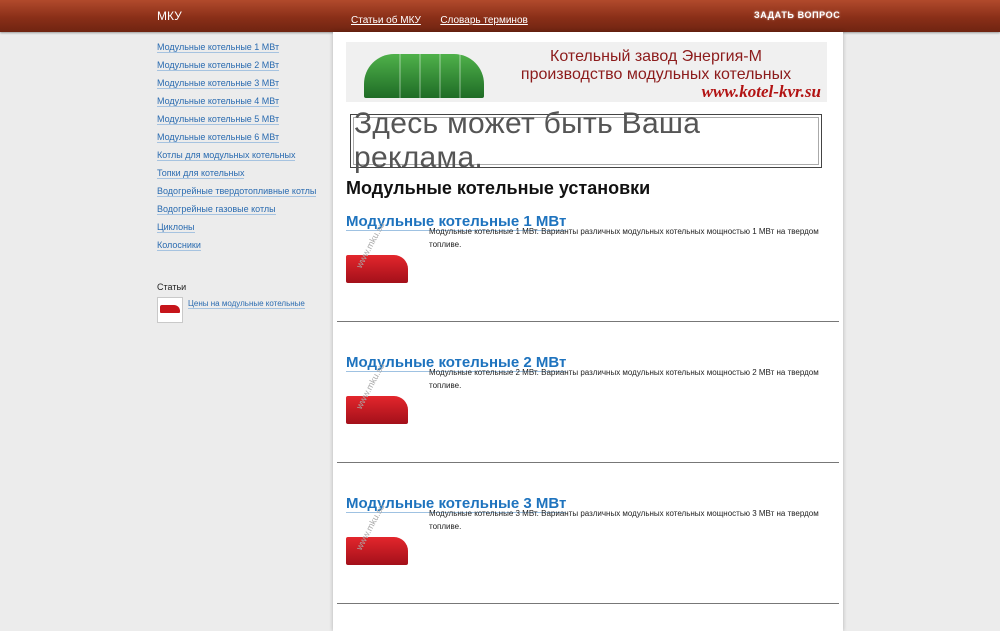  I want to click on top-nav: Статьи об МКУ Словарь терминов, so click(447, 19).